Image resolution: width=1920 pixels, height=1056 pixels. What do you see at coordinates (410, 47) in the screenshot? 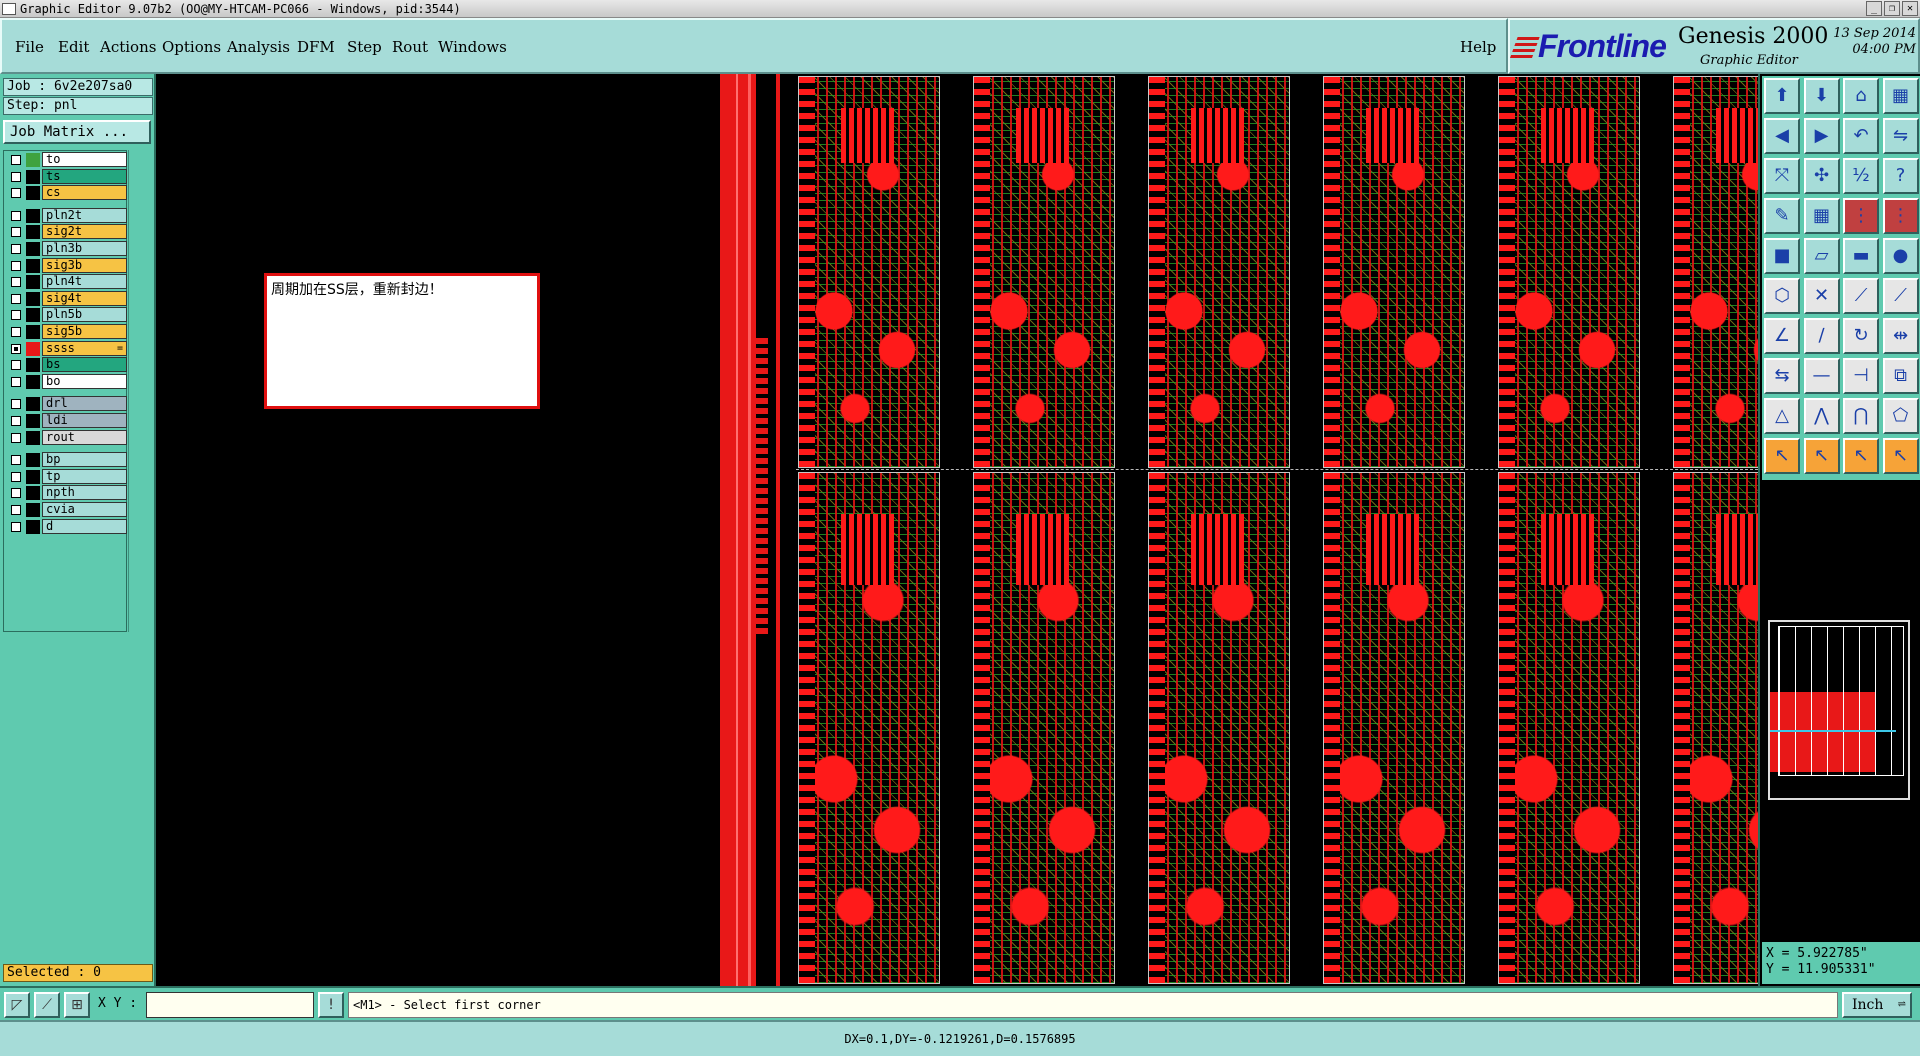
I see `menu-rout: Rout` at bounding box center [410, 47].